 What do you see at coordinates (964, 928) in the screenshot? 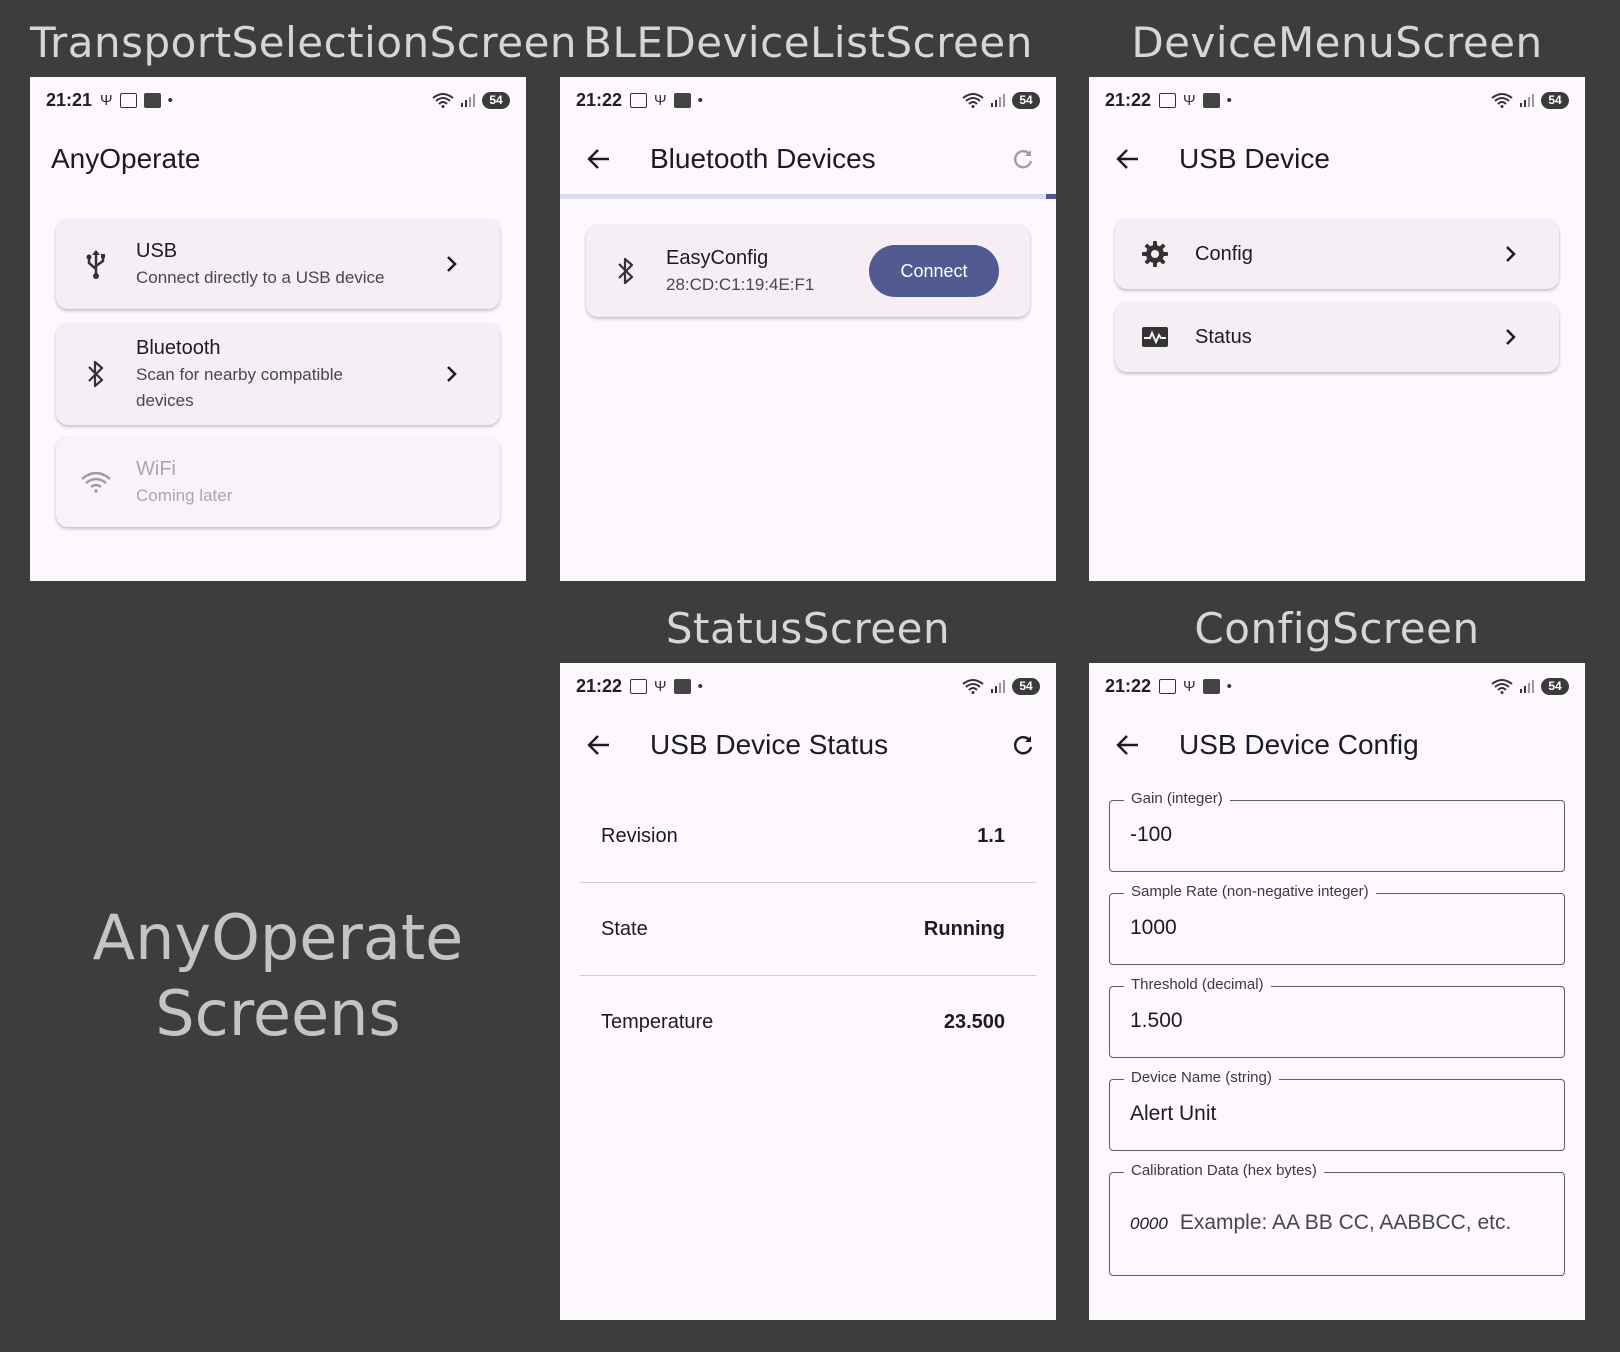
I see `status-value: Running` at bounding box center [964, 928].